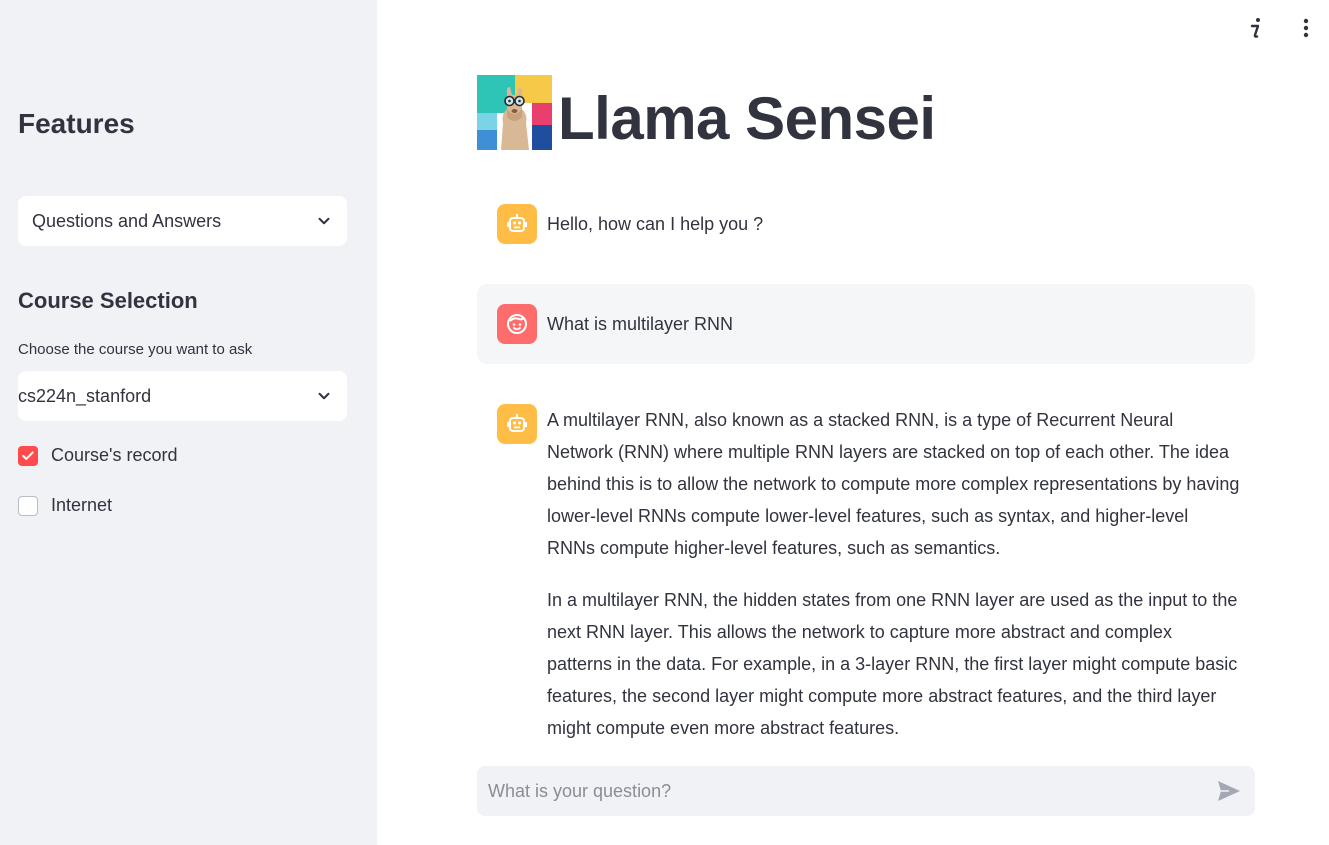 Image resolution: width=1329 pixels, height=845 pixels. Describe the element at coordinates (640, 324) in the screenshot. I see `message-text: What is multilayer RNN` at that location.